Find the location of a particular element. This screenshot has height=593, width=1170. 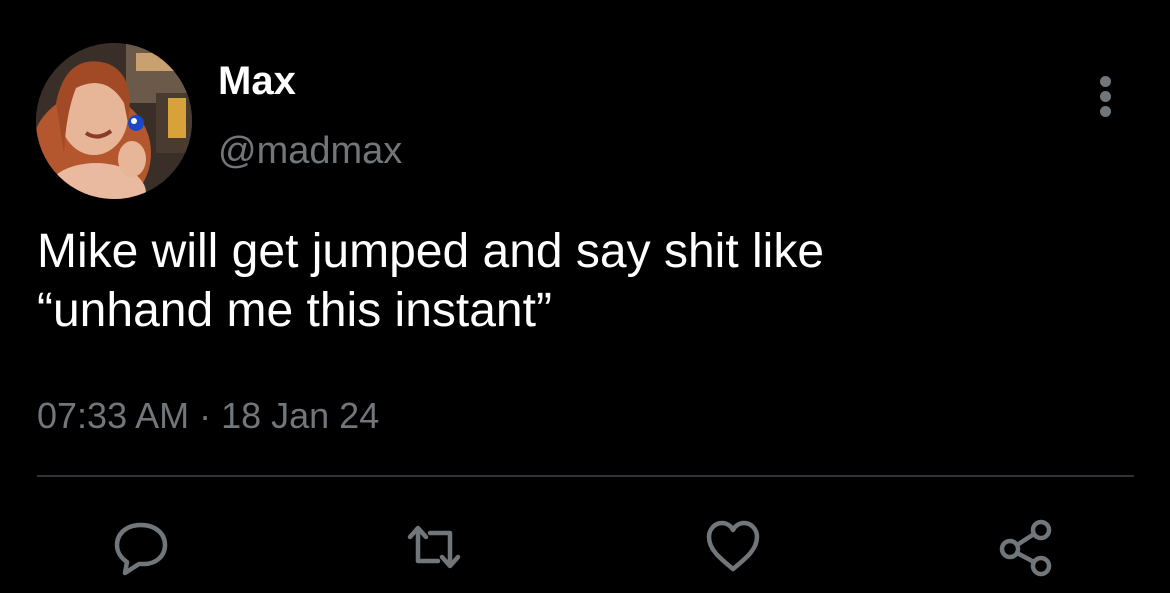

reply-icon is located at coordinates (141, 549).